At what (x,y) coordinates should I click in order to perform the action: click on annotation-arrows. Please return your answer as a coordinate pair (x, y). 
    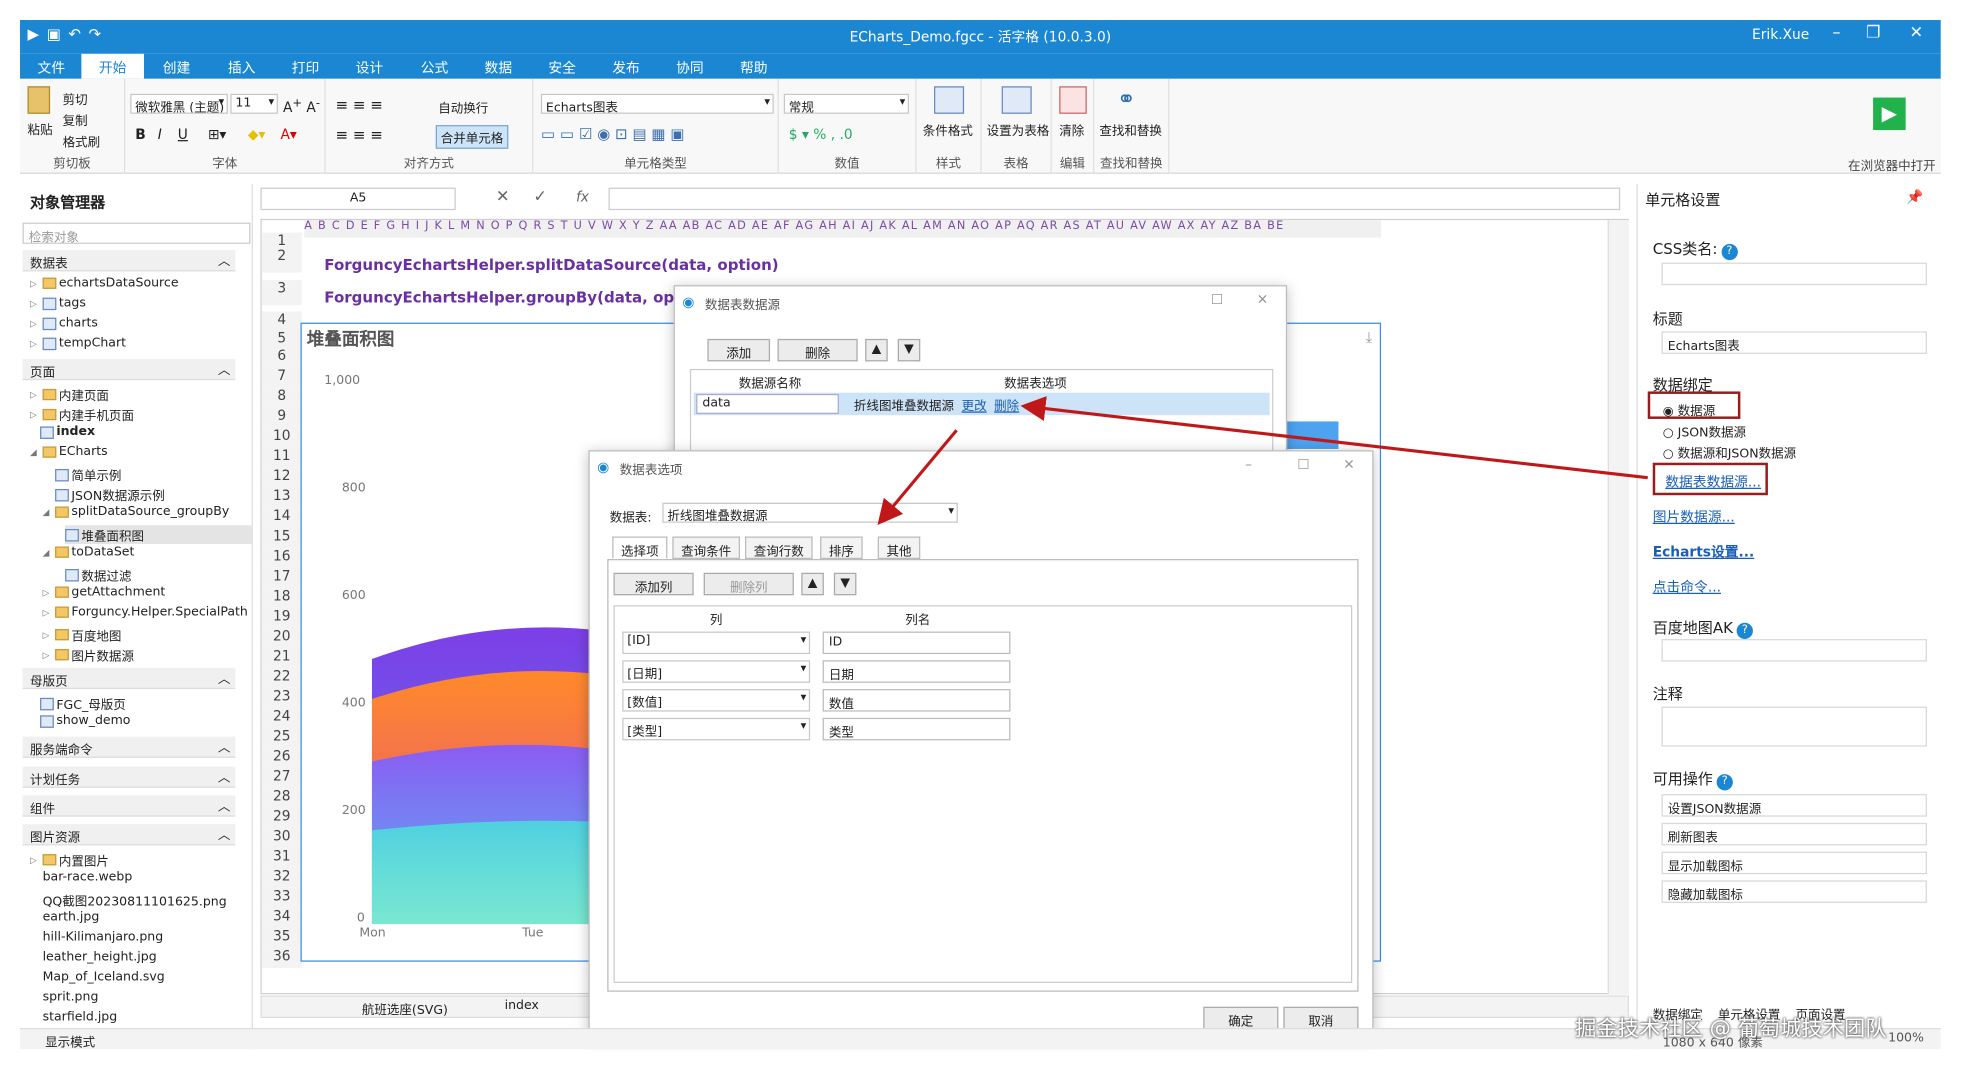
    Looking at the image, I should click on (1262, 461).